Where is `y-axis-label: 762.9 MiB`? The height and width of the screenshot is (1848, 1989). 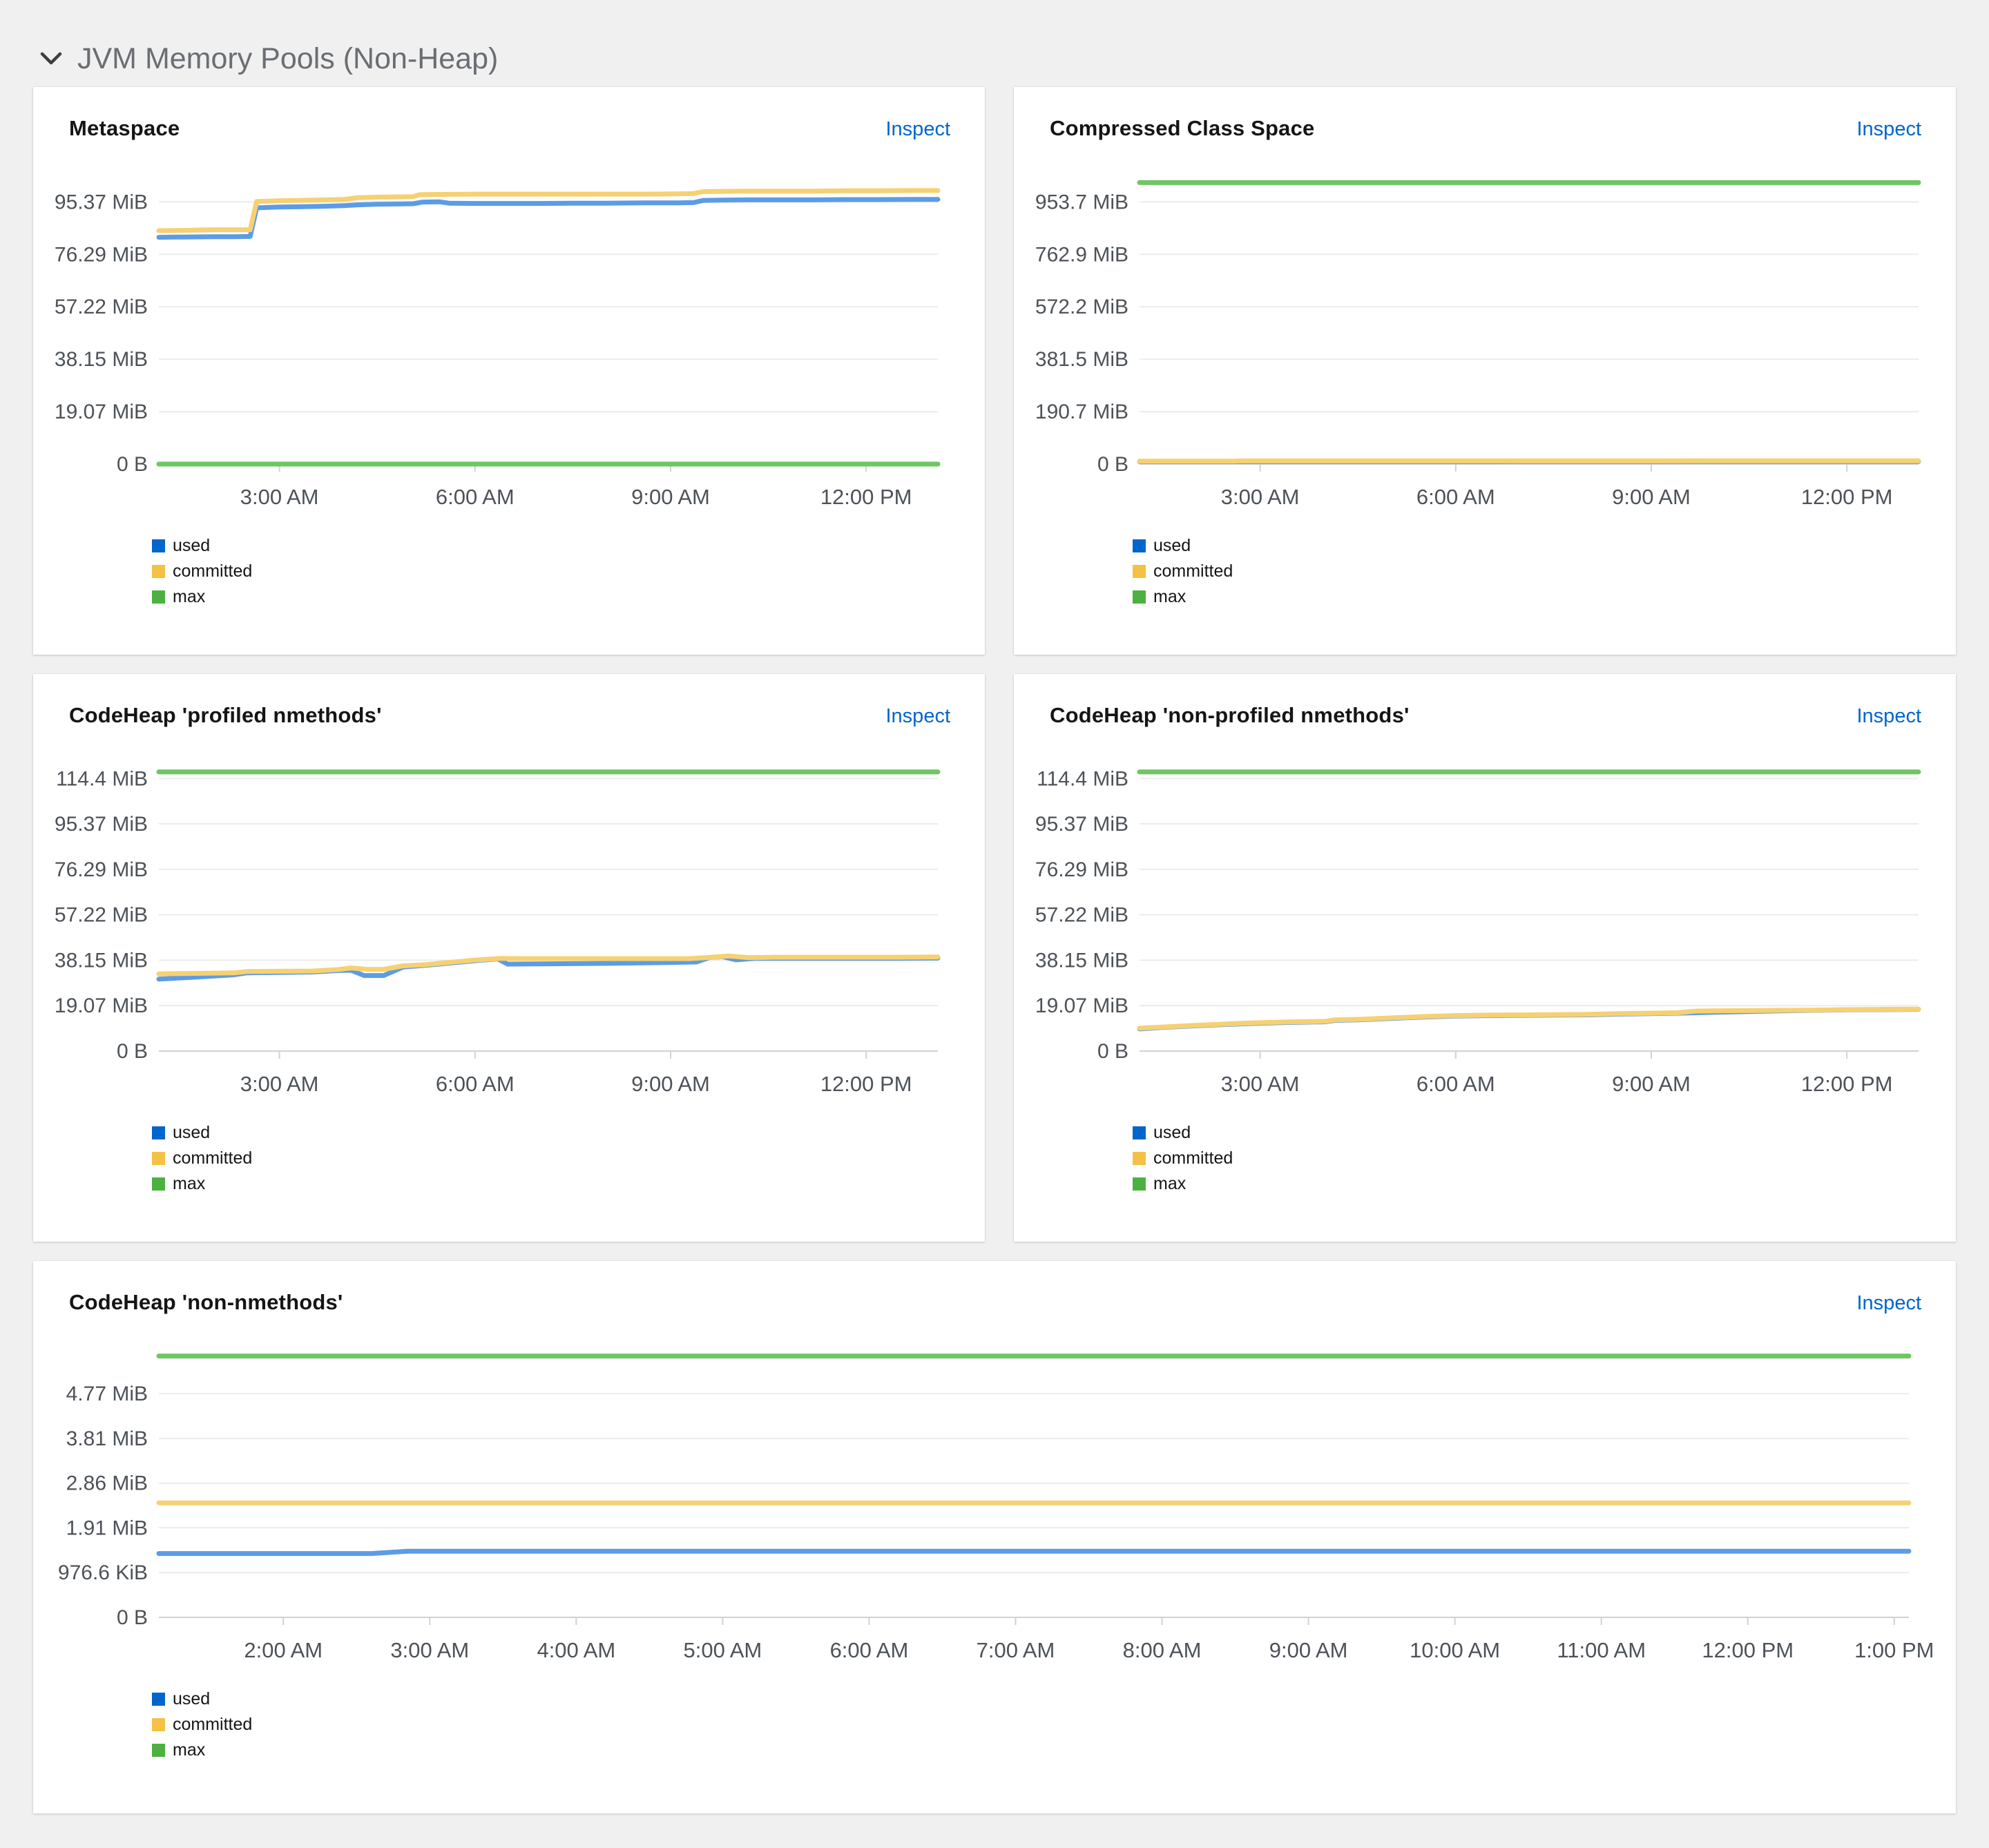
y-axis-label: 762.9 MiB is located at coordinates (1082, 254).